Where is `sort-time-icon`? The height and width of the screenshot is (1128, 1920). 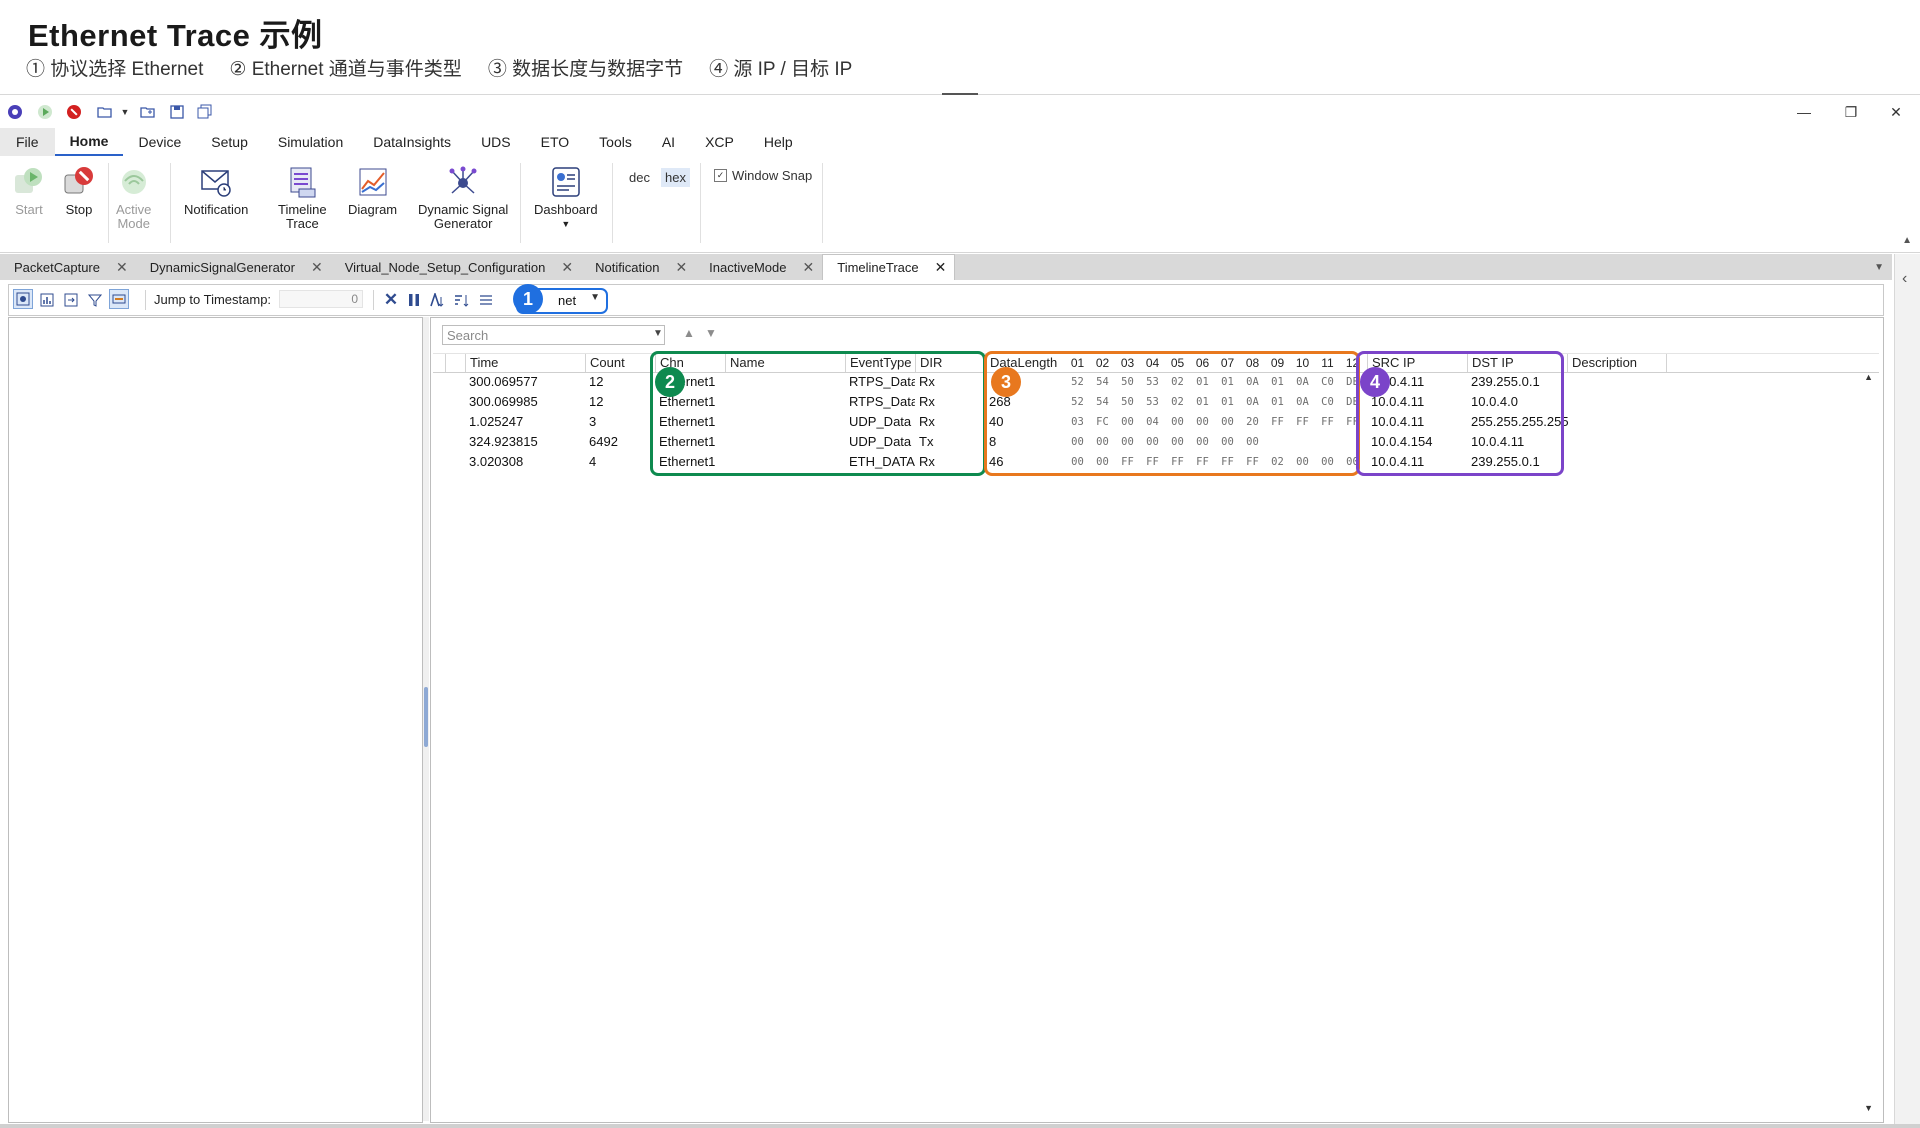
sort-time-icon is located at coordinates (438, 300).